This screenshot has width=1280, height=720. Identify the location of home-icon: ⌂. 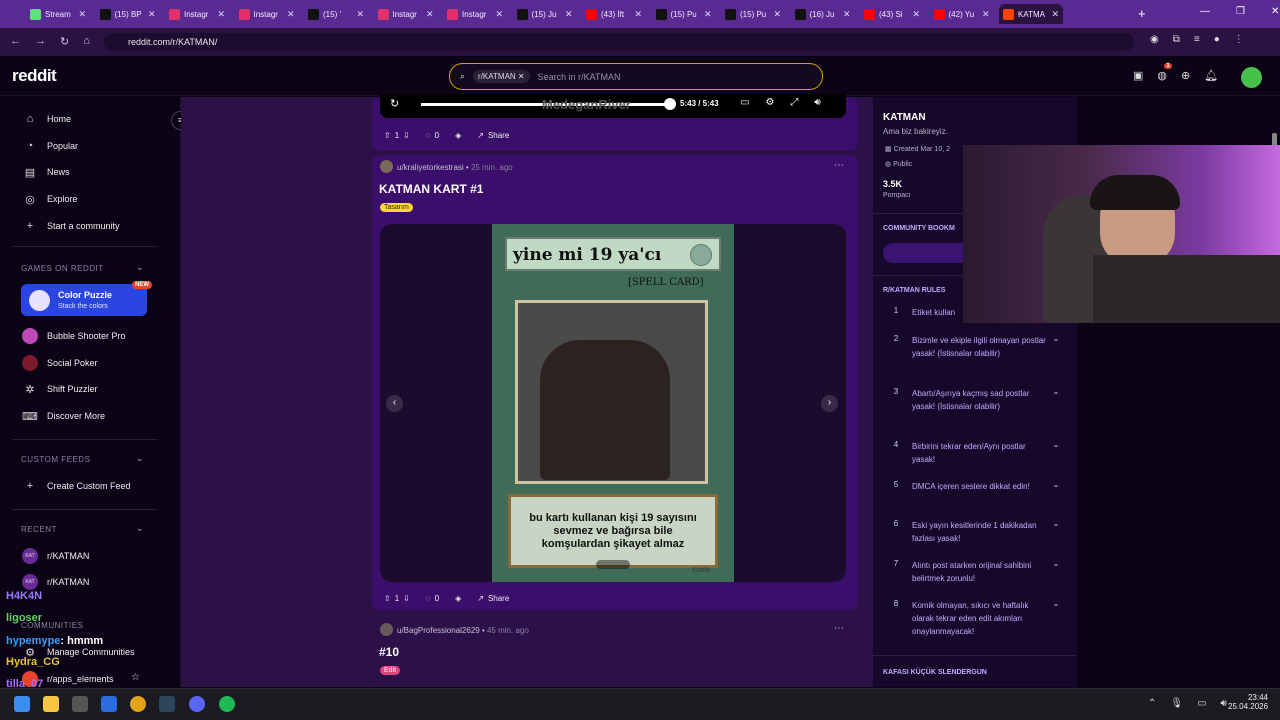
(86, 41).